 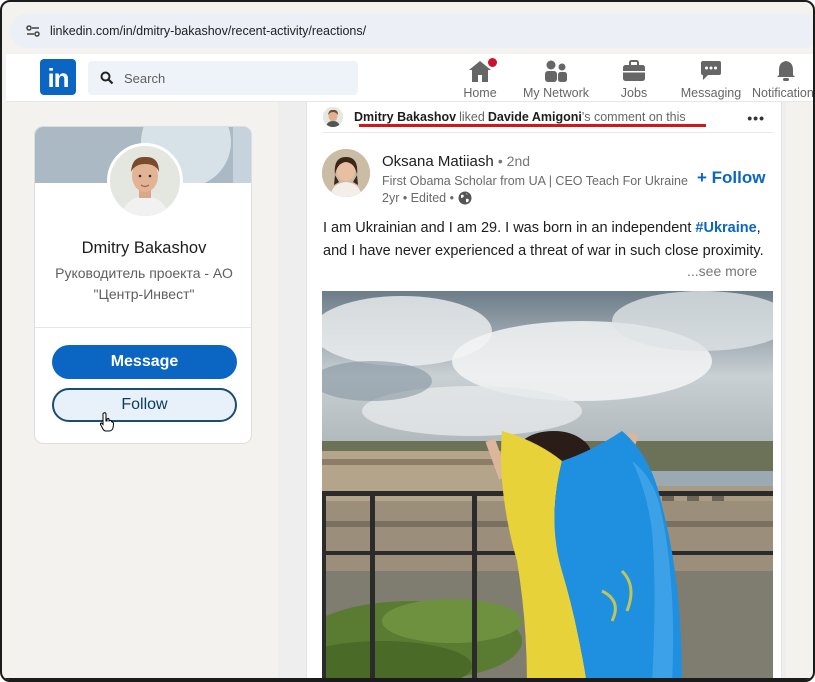 I want to click on post-time-text: 2yr • Edited •, so click(x=418, y=198).